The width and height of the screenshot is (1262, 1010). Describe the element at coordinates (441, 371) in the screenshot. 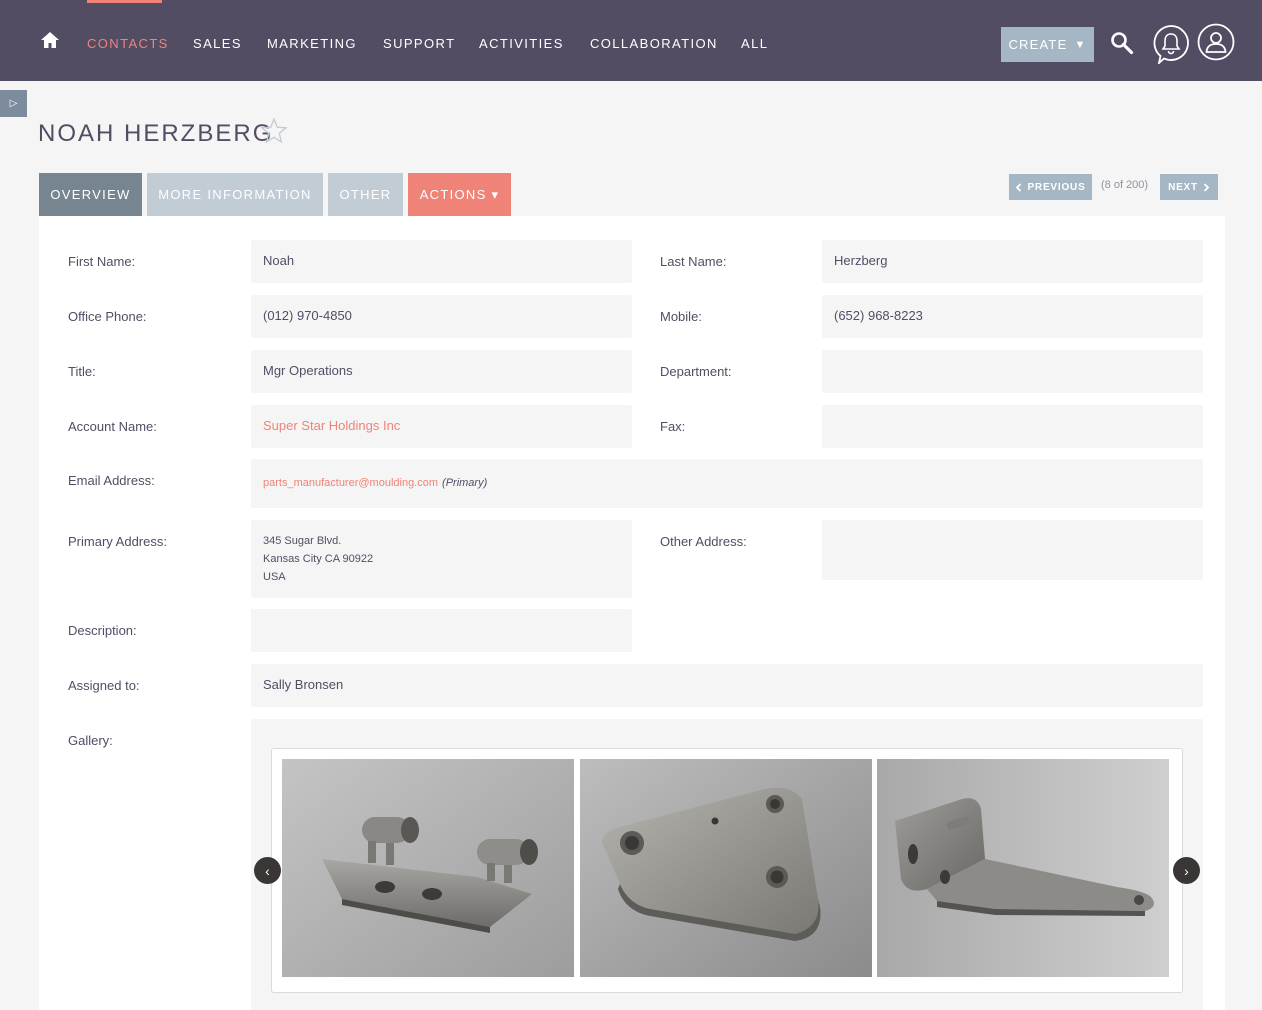

I see `title-field: Mgr Operations` at that location.